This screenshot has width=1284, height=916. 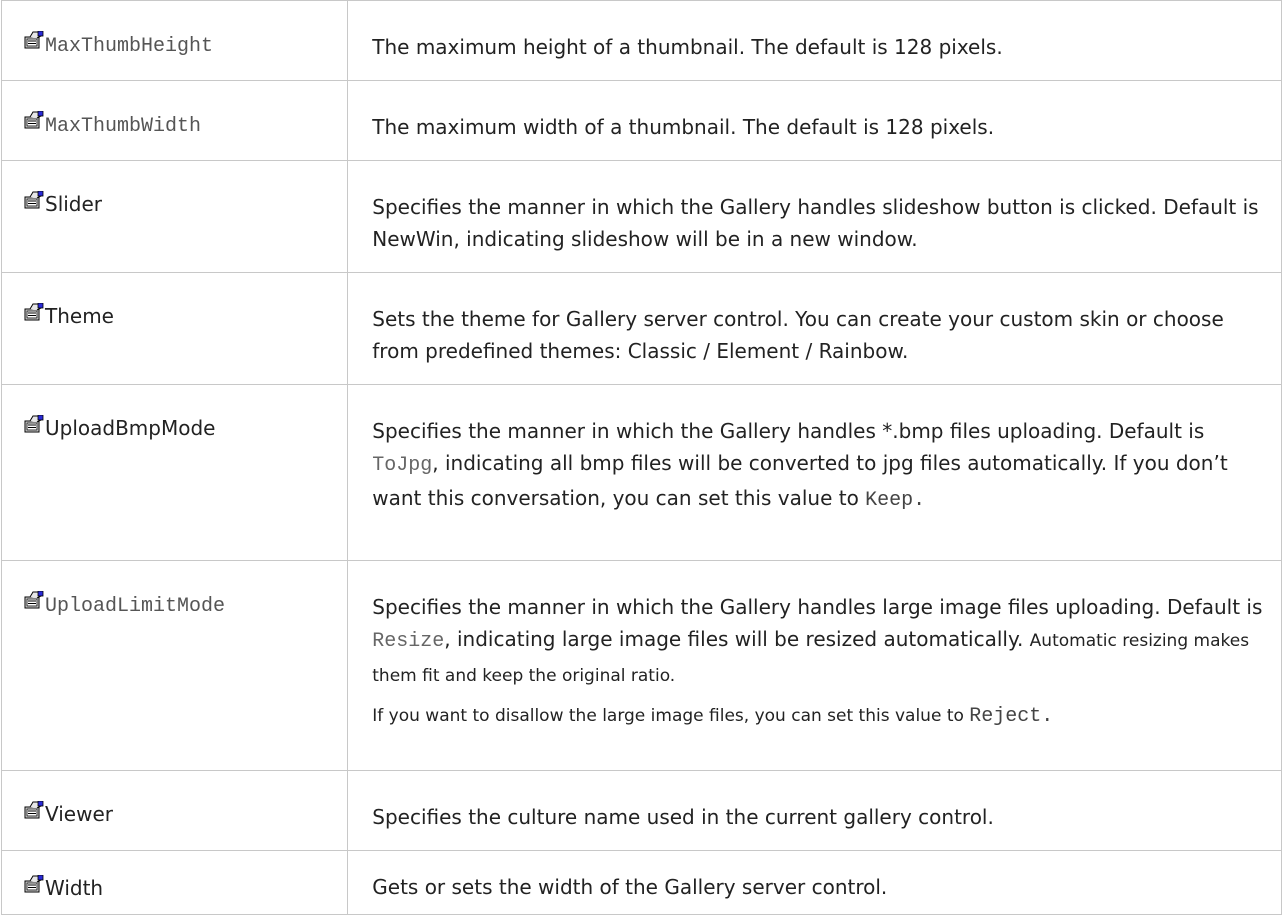 I want to click on property-name: Slider, so click(x=74, y=204).